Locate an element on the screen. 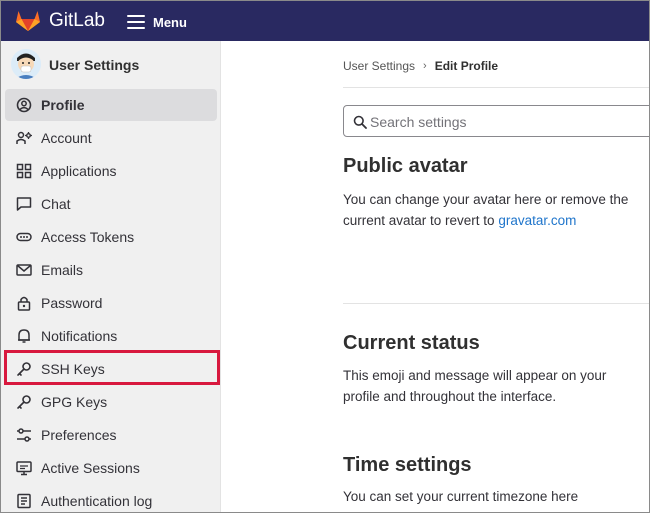 The height and width of the screenshot is (513, 650). sidebar-item-label: Account is located at coordinates (66, 138).